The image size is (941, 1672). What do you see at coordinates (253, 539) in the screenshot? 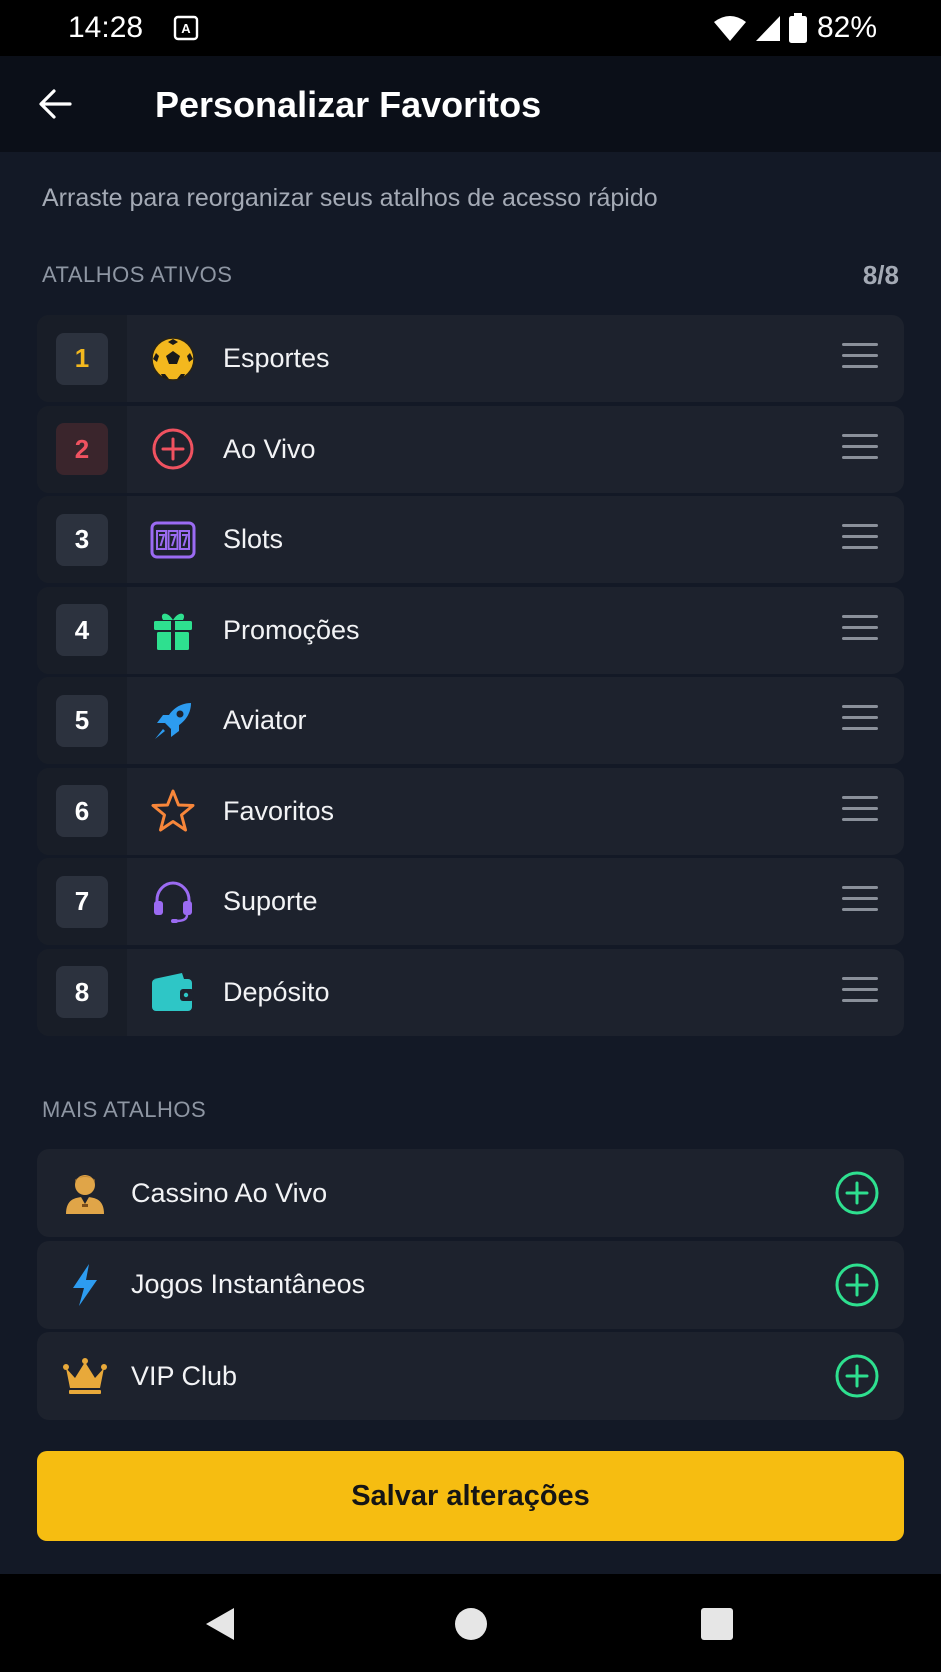
I see `row-label: Slots` at bounding box center [253, 539].